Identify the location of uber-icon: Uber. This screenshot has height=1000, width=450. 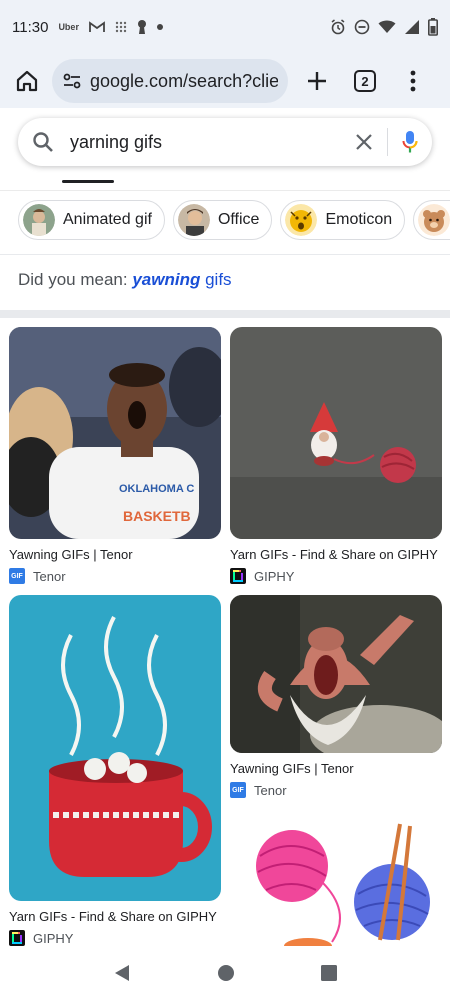
(68, 27).